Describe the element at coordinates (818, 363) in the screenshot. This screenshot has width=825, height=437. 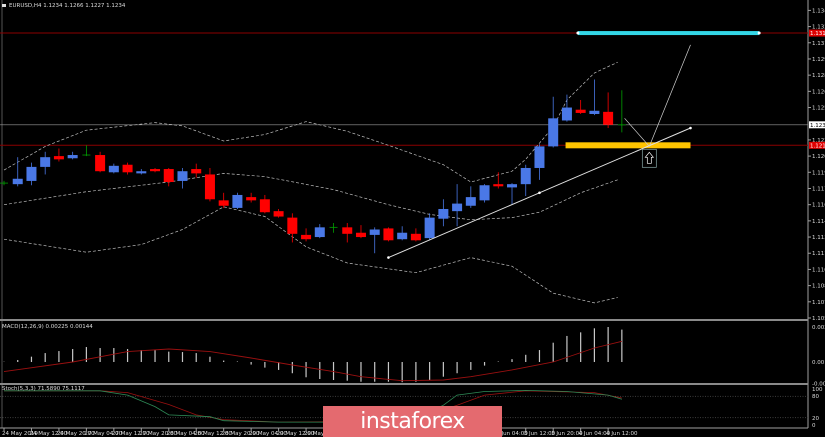
I see `macd-tick-label: 0.00` at that location.